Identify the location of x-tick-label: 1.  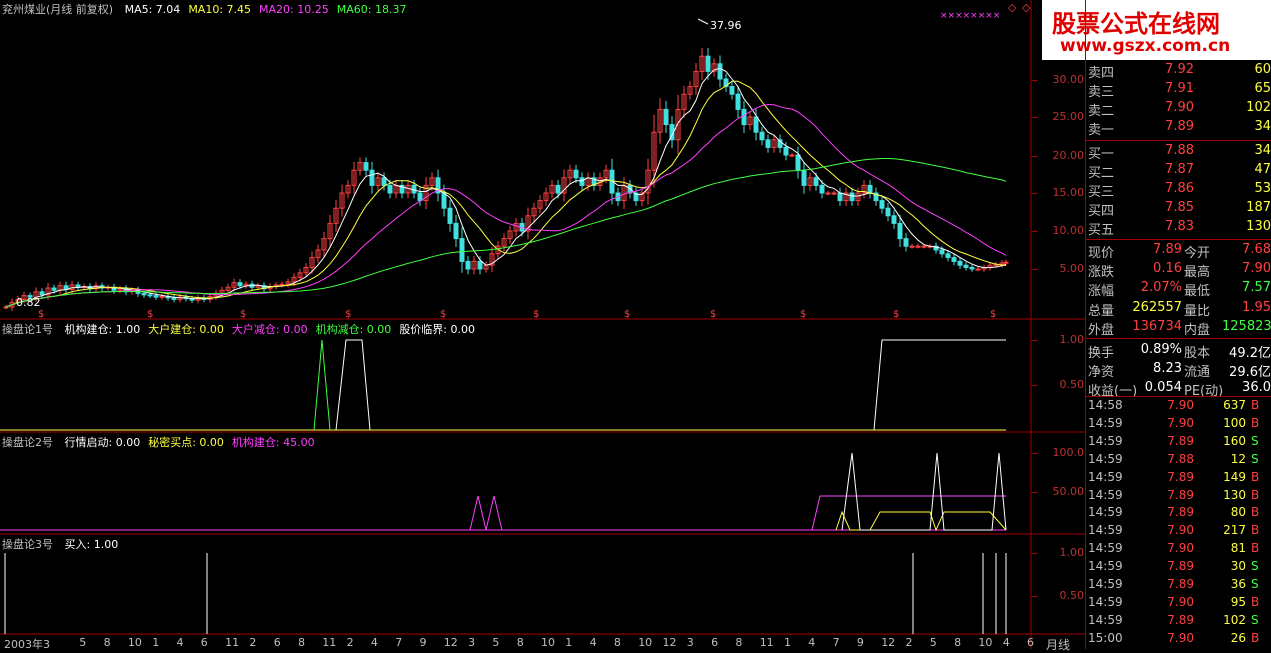
(569, 642).